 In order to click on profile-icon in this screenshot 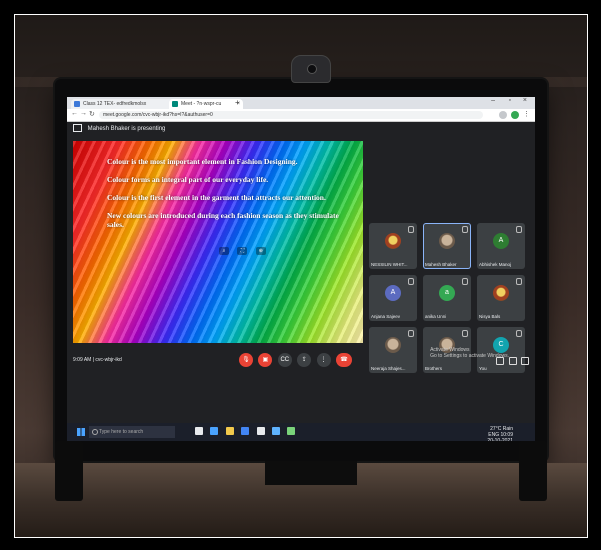, I will do `click(515, 115)`.